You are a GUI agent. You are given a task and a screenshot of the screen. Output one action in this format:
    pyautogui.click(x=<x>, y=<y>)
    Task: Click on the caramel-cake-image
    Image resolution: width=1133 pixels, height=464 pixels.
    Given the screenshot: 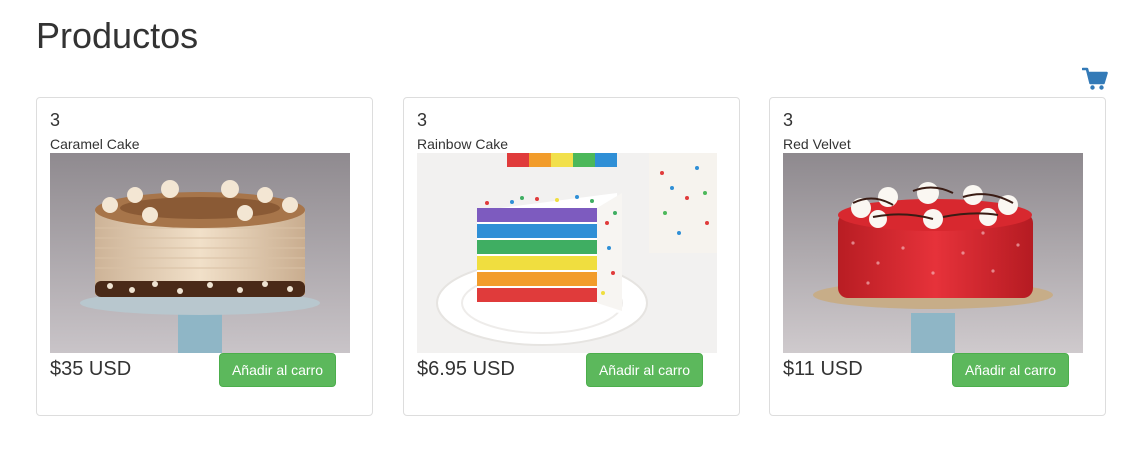 What is the action you would take?
    pyautogui.click(x=200, y=253)
    